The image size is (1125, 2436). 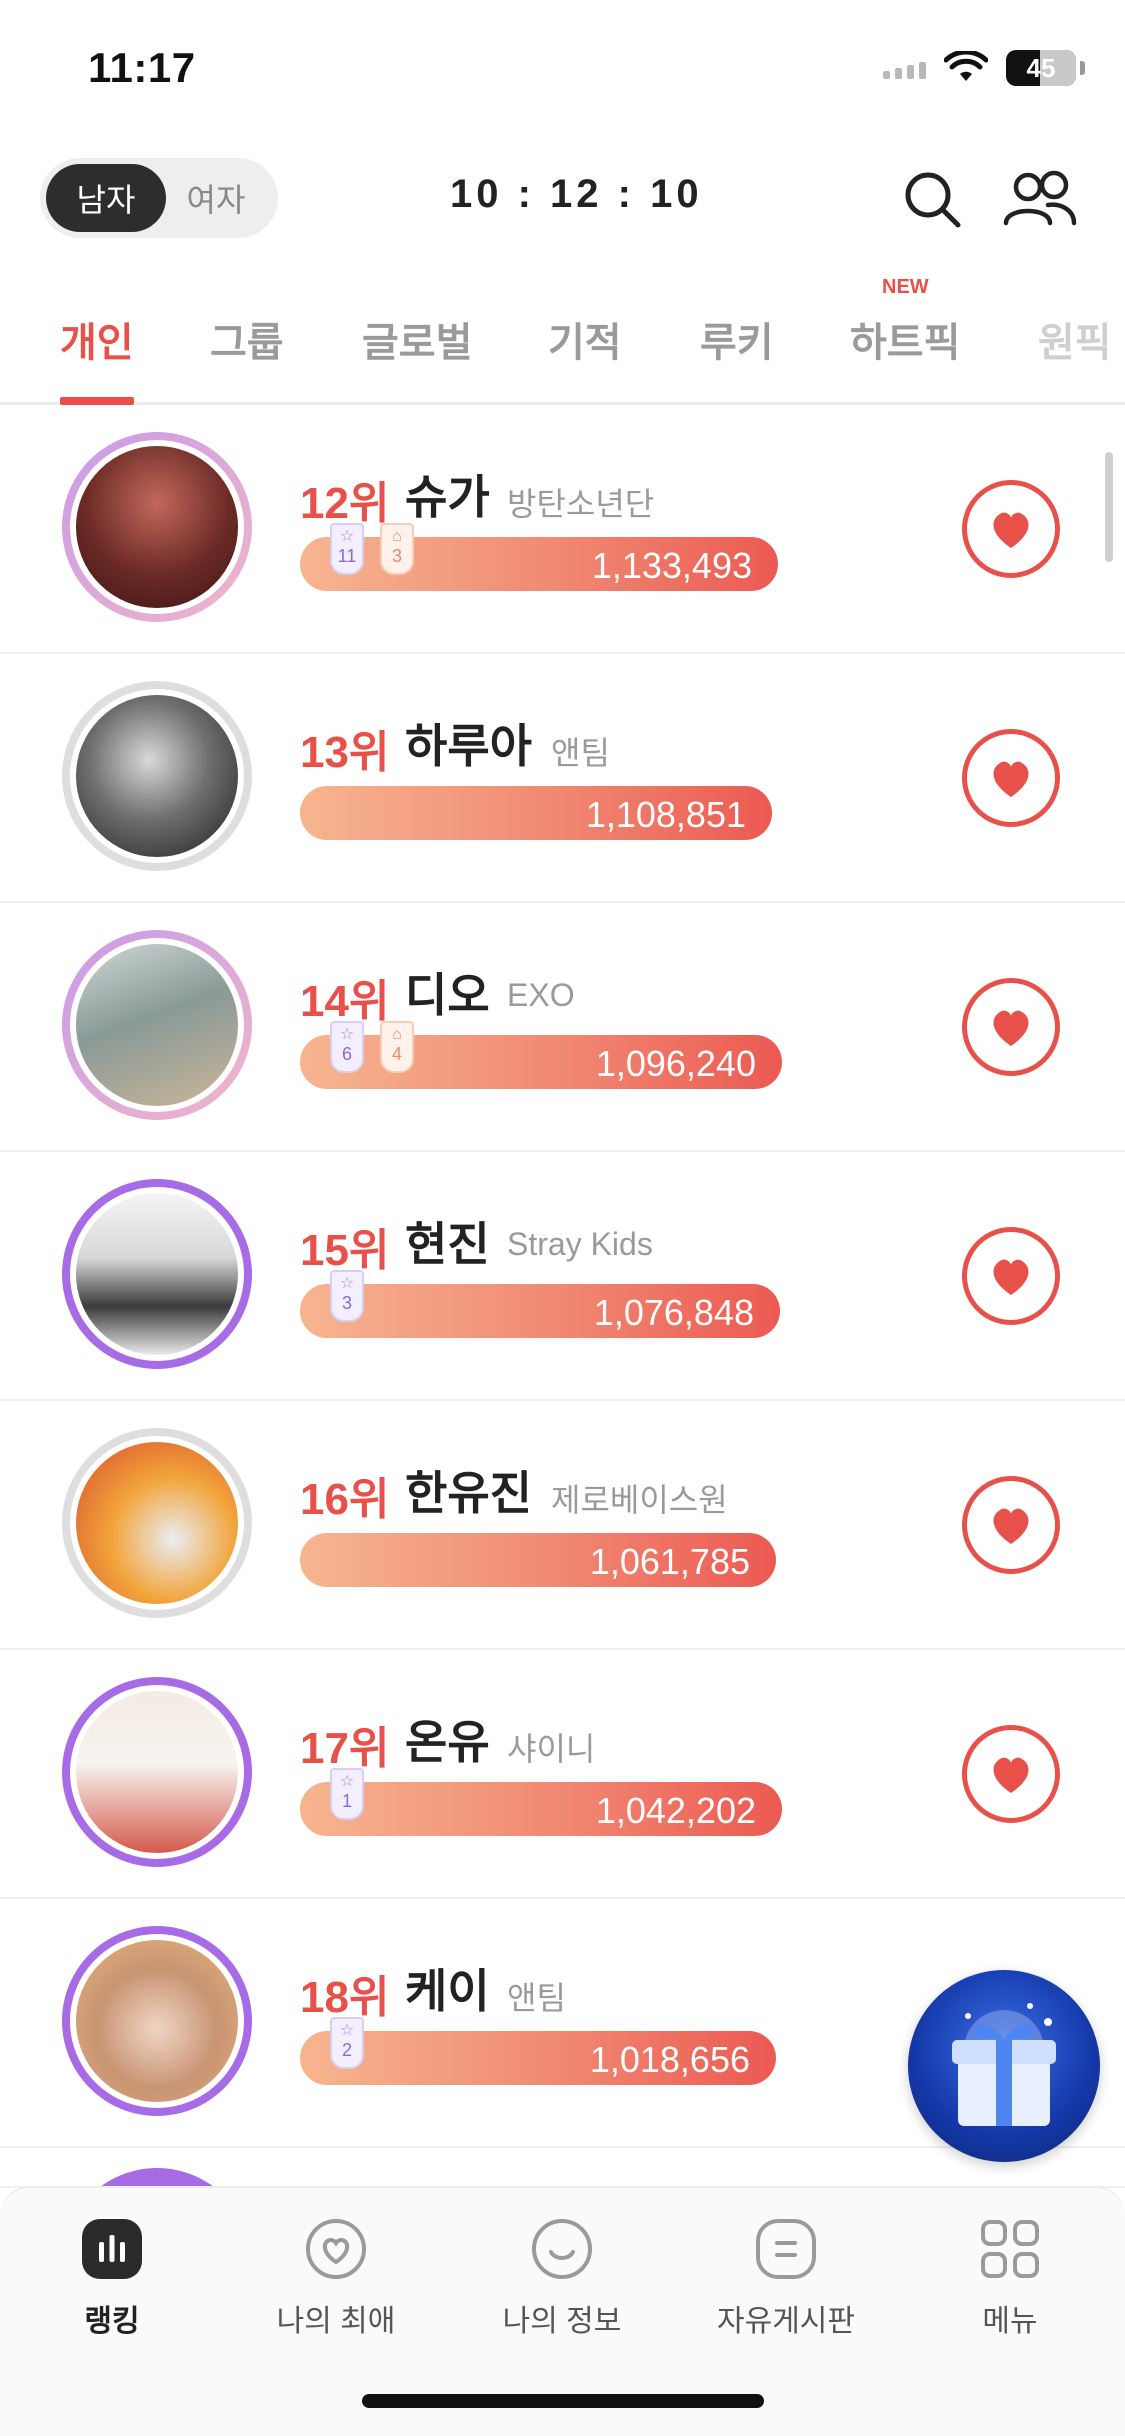 What do you see at coordinates (347, 1047) in the screenshot?
I see `star-badge: ☆ 6` at bounding box center [347, 1047].